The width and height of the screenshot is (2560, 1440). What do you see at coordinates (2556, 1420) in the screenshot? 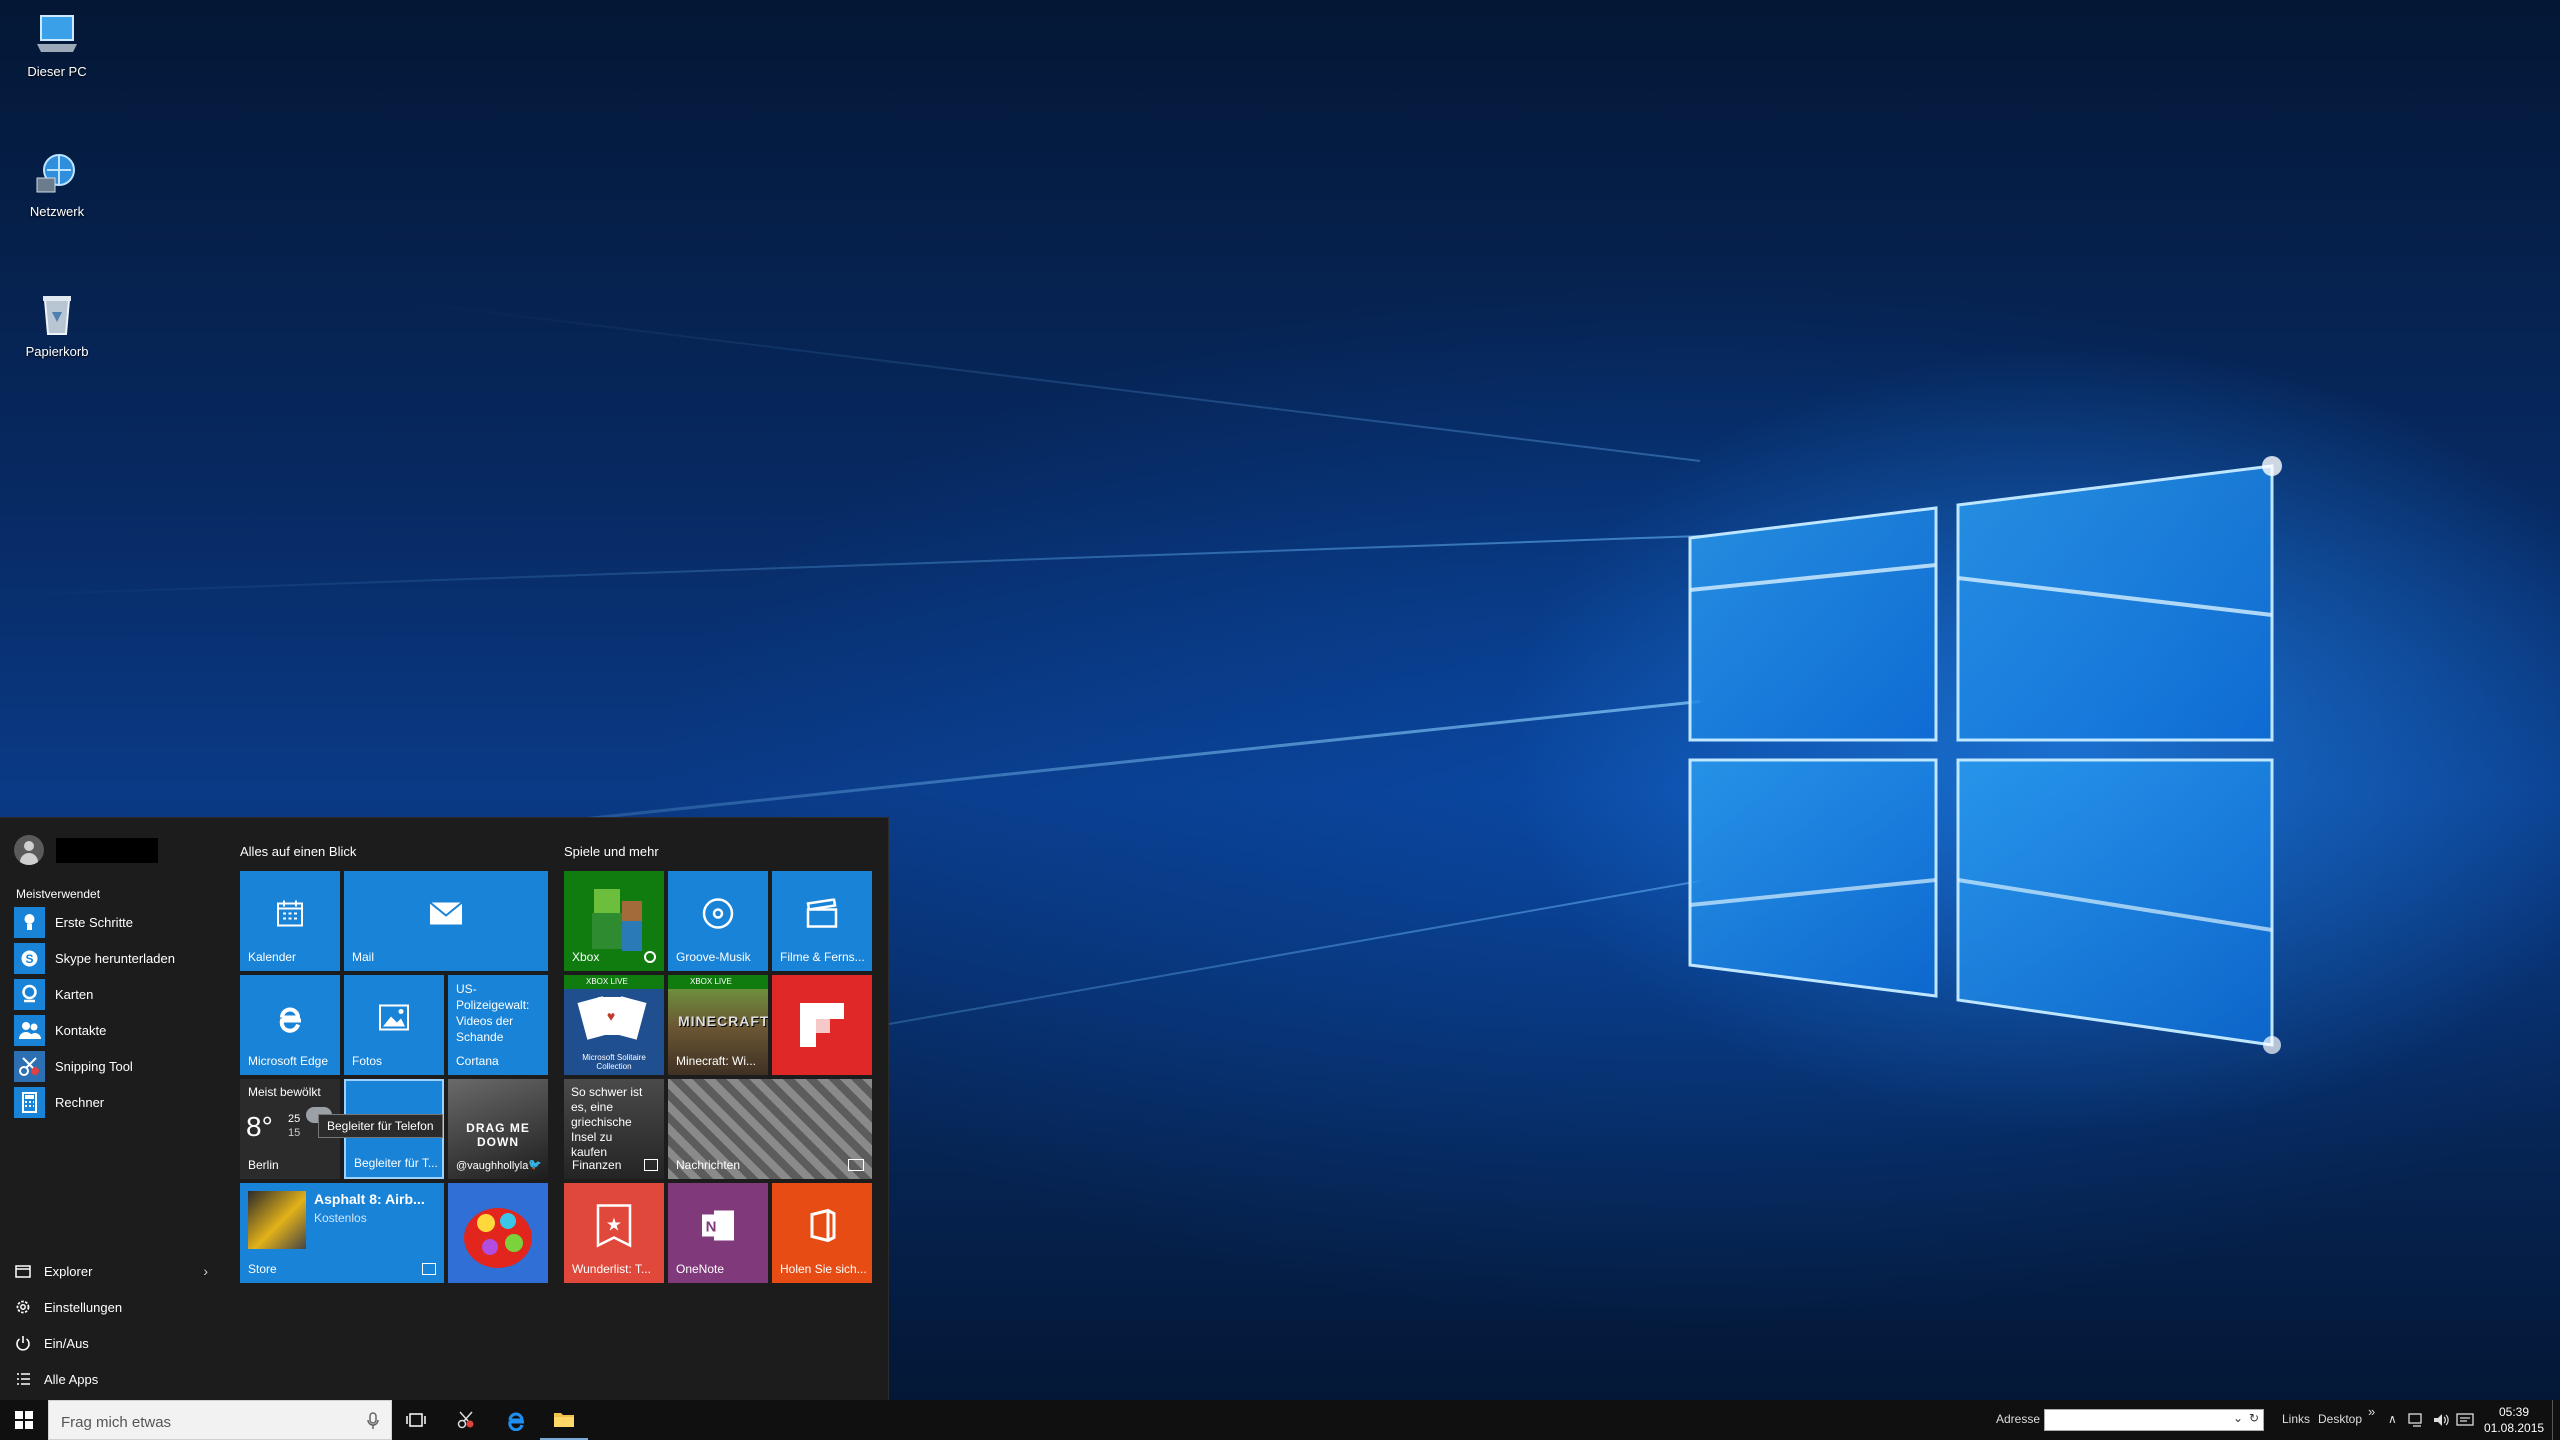
I see `show-desktop-button` at bounding box center [2556, 1420].